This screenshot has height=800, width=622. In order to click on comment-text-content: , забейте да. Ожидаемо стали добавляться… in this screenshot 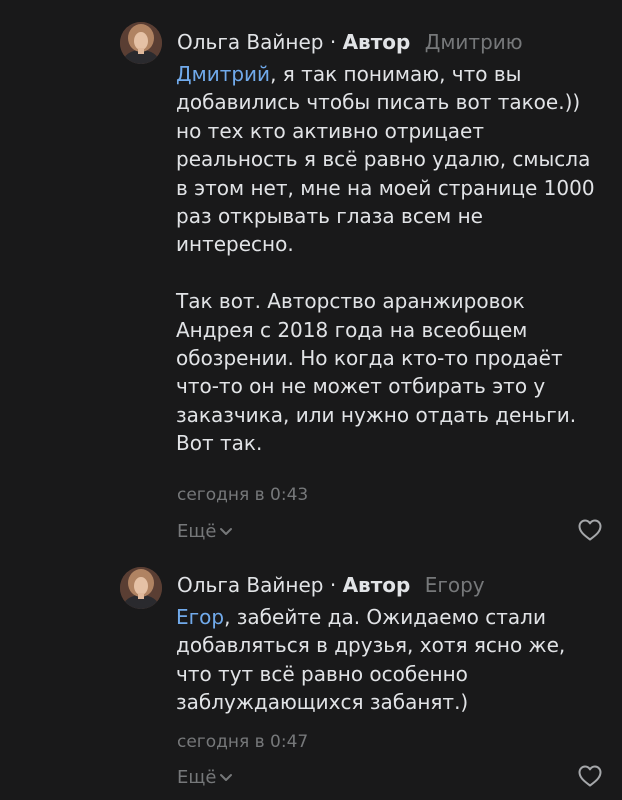, I will do `click(374, 660)`.